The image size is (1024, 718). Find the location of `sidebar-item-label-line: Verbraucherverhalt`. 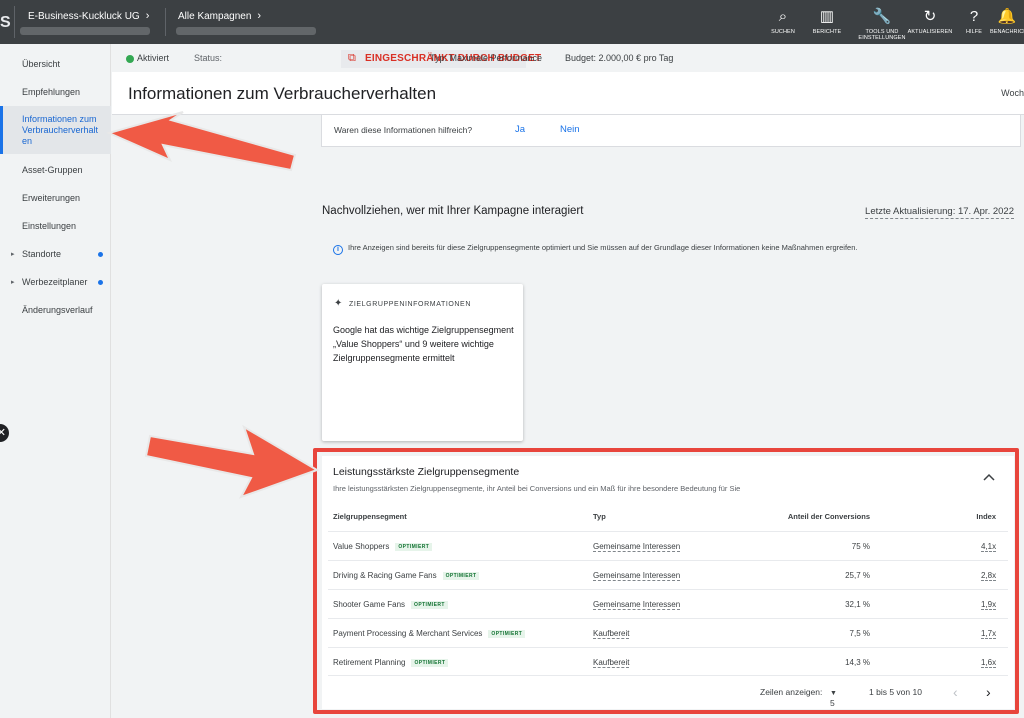

sidebar-item-label-line: Verbraucherverhalt is located at coordinates (60, 130).